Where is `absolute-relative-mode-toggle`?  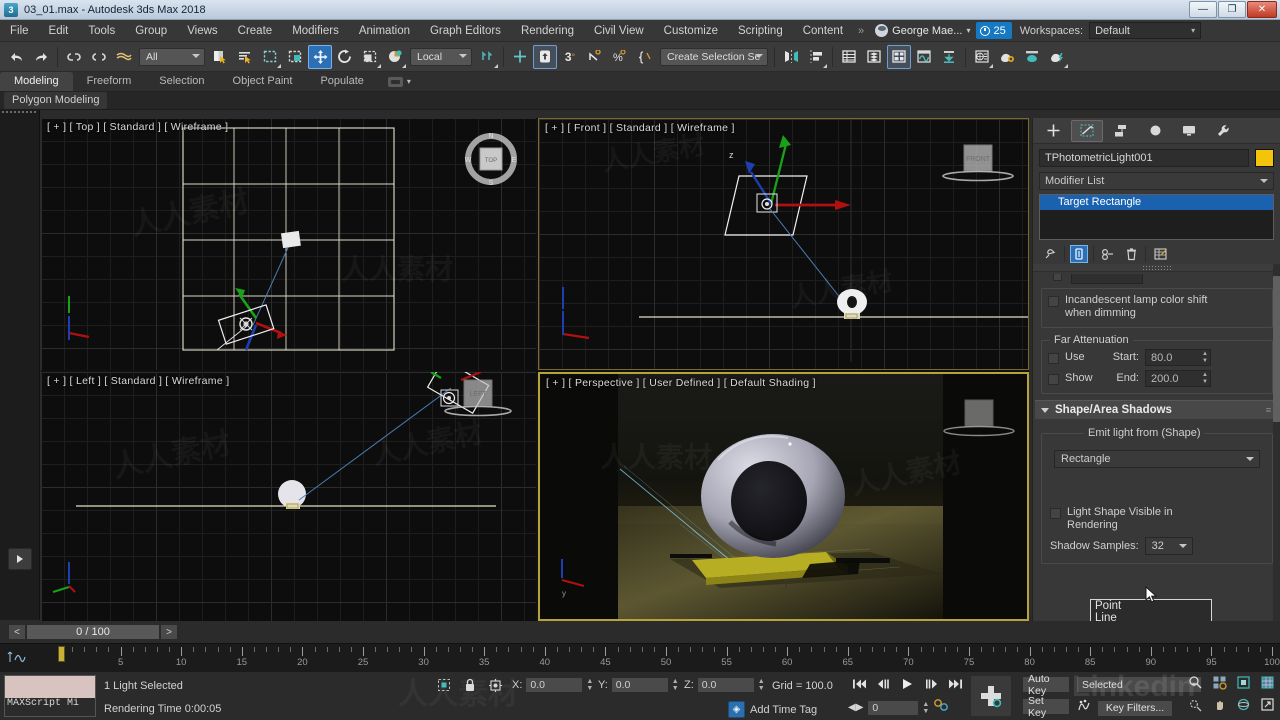 absolute-relative-mode-toggle is located at coordinates (495, 685).